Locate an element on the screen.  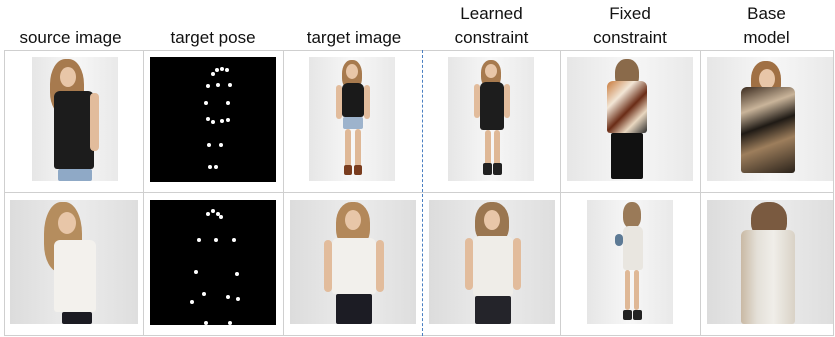
grid-line-v6 is located at coordinates (833, 193).